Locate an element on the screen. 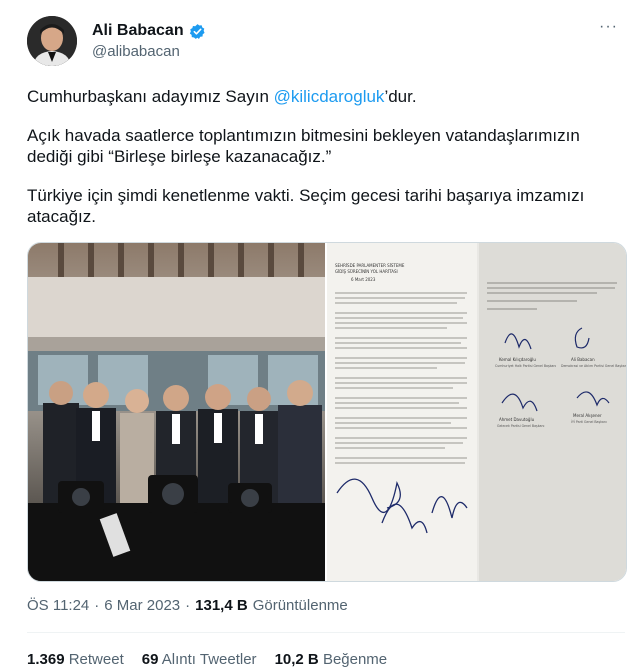  doc-sig1-name: Kemal Kılıçdaroğlu is located at coordinates (517, 359).